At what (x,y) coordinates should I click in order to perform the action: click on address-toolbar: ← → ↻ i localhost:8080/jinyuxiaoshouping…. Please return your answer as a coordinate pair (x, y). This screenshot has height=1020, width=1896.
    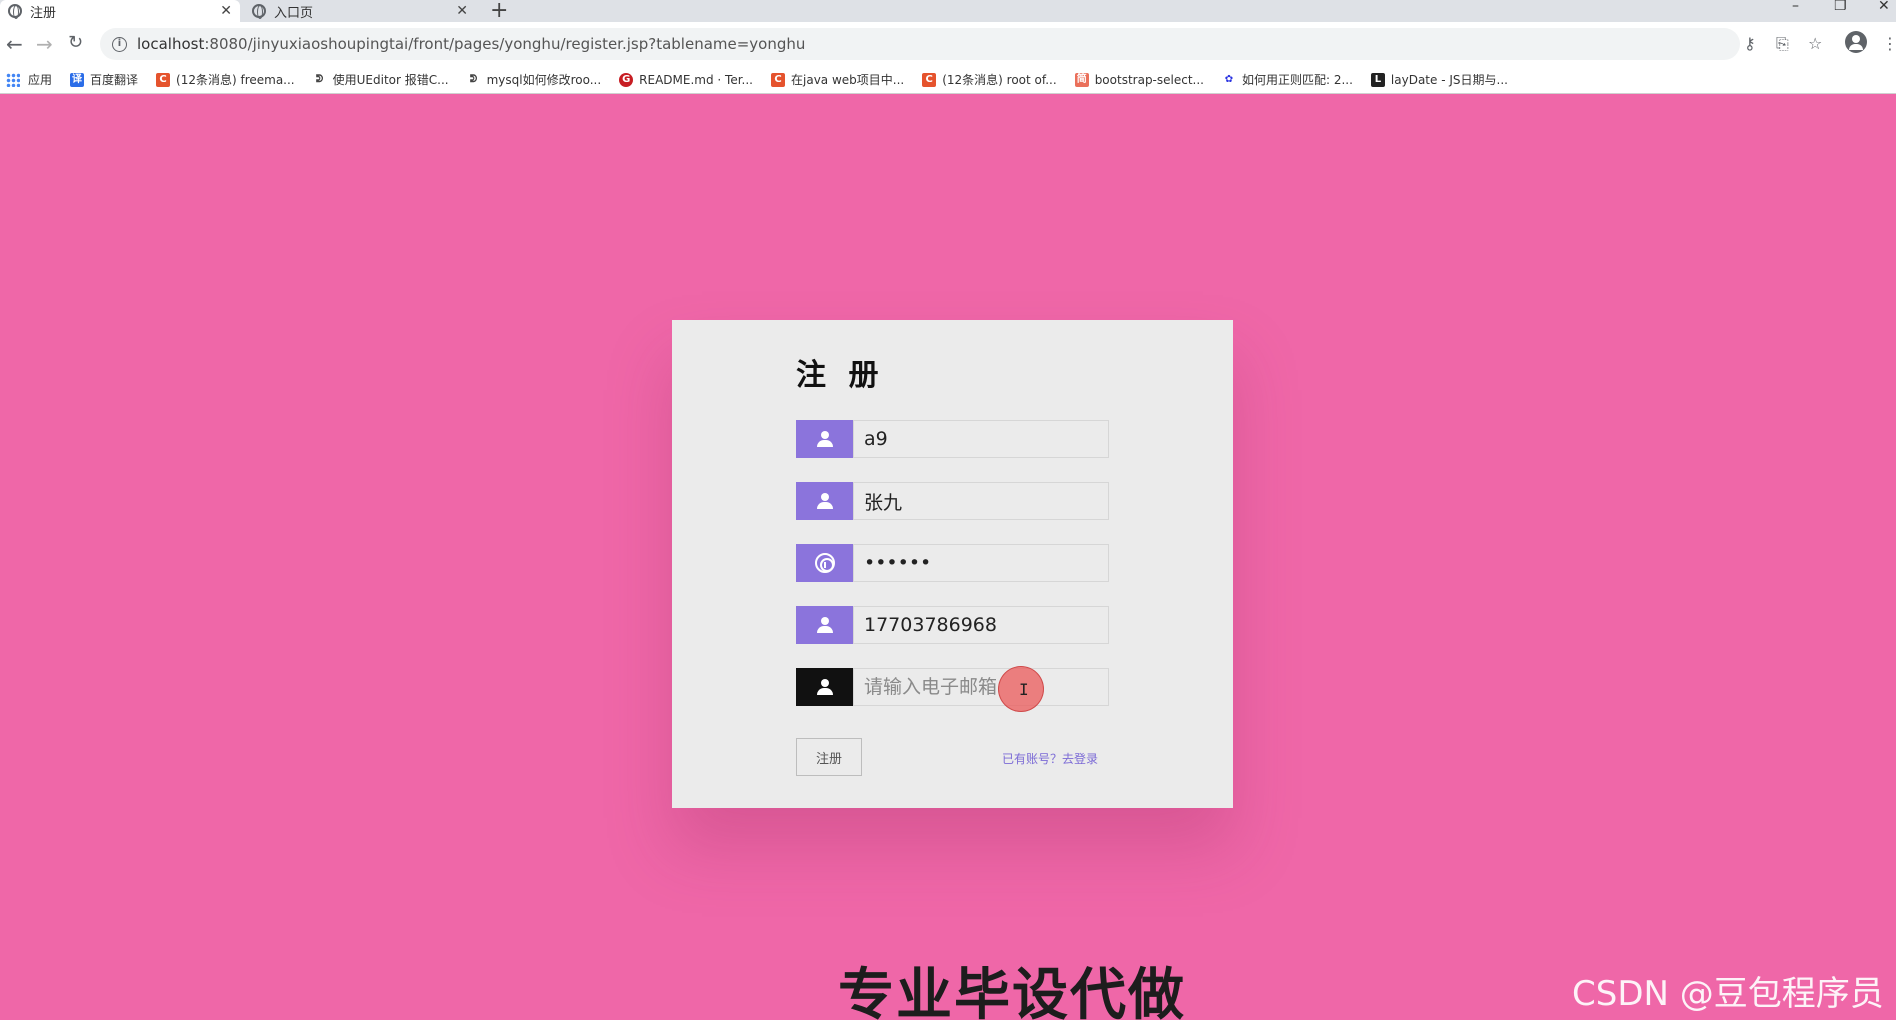
    Looking at the image, I should click on (948, 44).